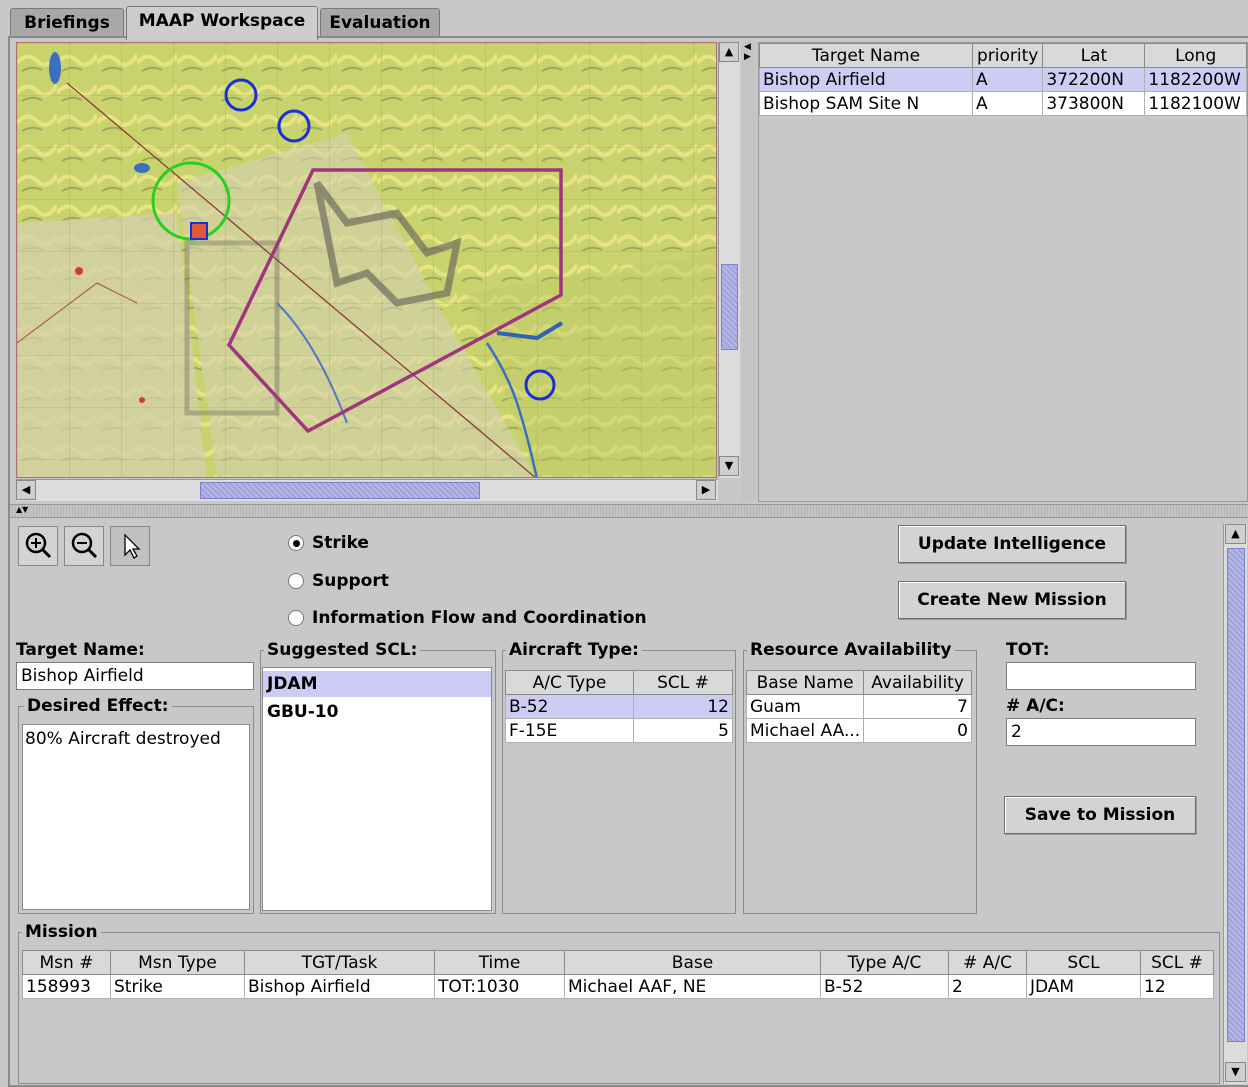 The height and width of the screenshot is (1087, 1248). What do you see at coordinates (574, 650) in the screenshot?
I see `aircraft-type-label: Aircraft Type:` at bounding box center [574, 650].